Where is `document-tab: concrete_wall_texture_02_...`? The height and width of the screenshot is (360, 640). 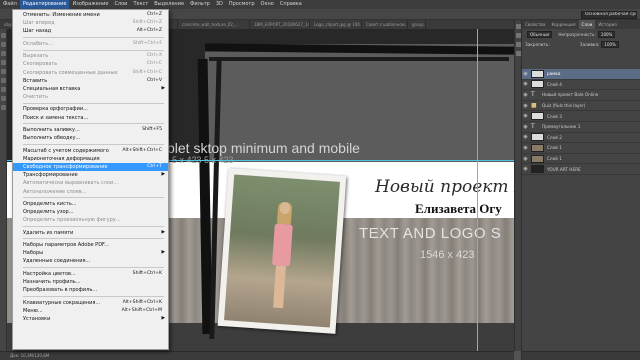 document-tab: concrete_wall_texture_02_... is located at coordinates (214, 24).